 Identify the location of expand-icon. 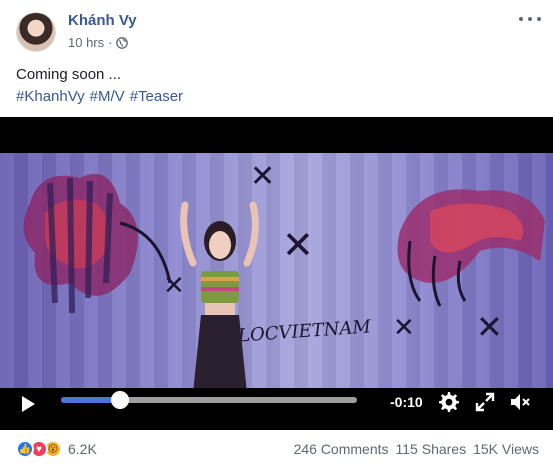
(485, 402).